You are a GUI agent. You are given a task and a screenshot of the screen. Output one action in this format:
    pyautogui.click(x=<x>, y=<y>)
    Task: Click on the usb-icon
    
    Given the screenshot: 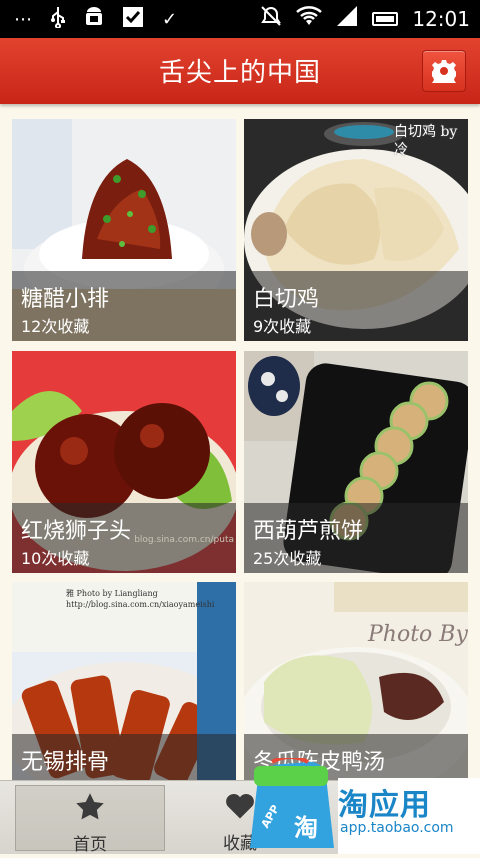 What is the action you would take?
    pyautogui.click(x=58, y=19)
    